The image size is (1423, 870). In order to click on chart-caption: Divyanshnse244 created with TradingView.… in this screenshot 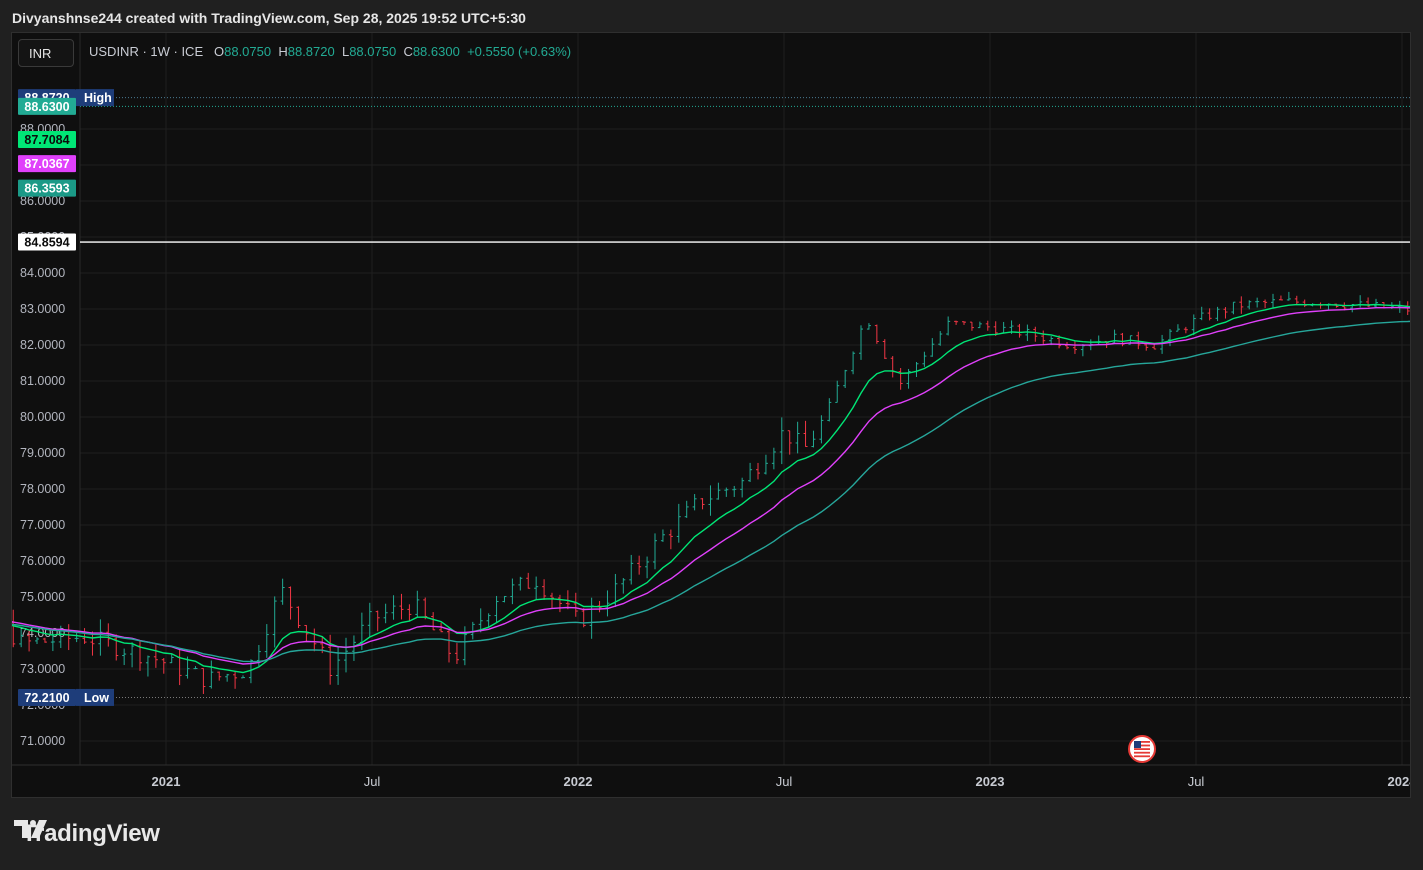, I will do `click(269, 18)`.